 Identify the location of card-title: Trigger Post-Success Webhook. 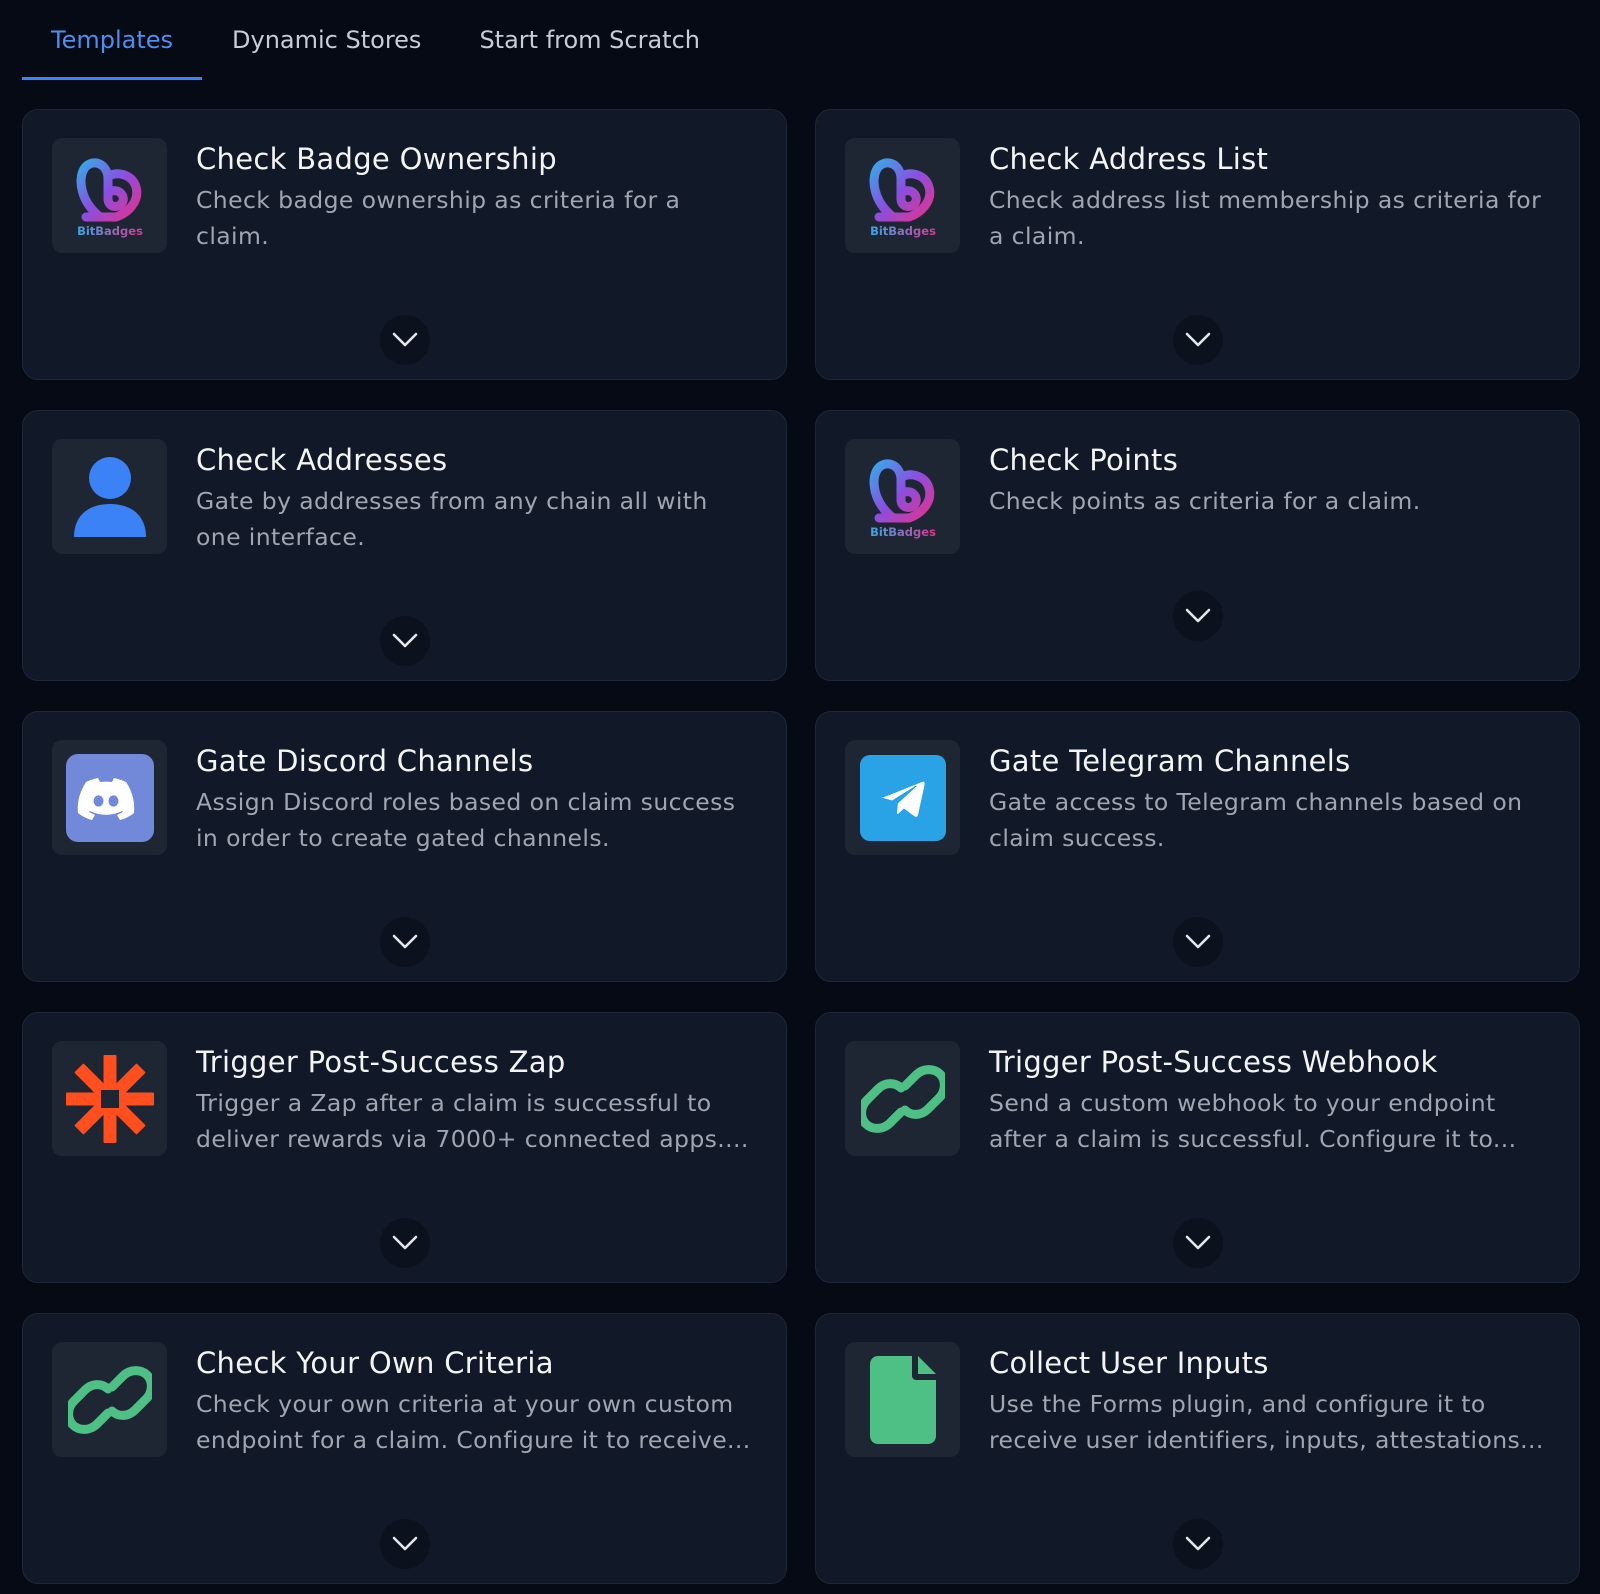
(1213, 1062).